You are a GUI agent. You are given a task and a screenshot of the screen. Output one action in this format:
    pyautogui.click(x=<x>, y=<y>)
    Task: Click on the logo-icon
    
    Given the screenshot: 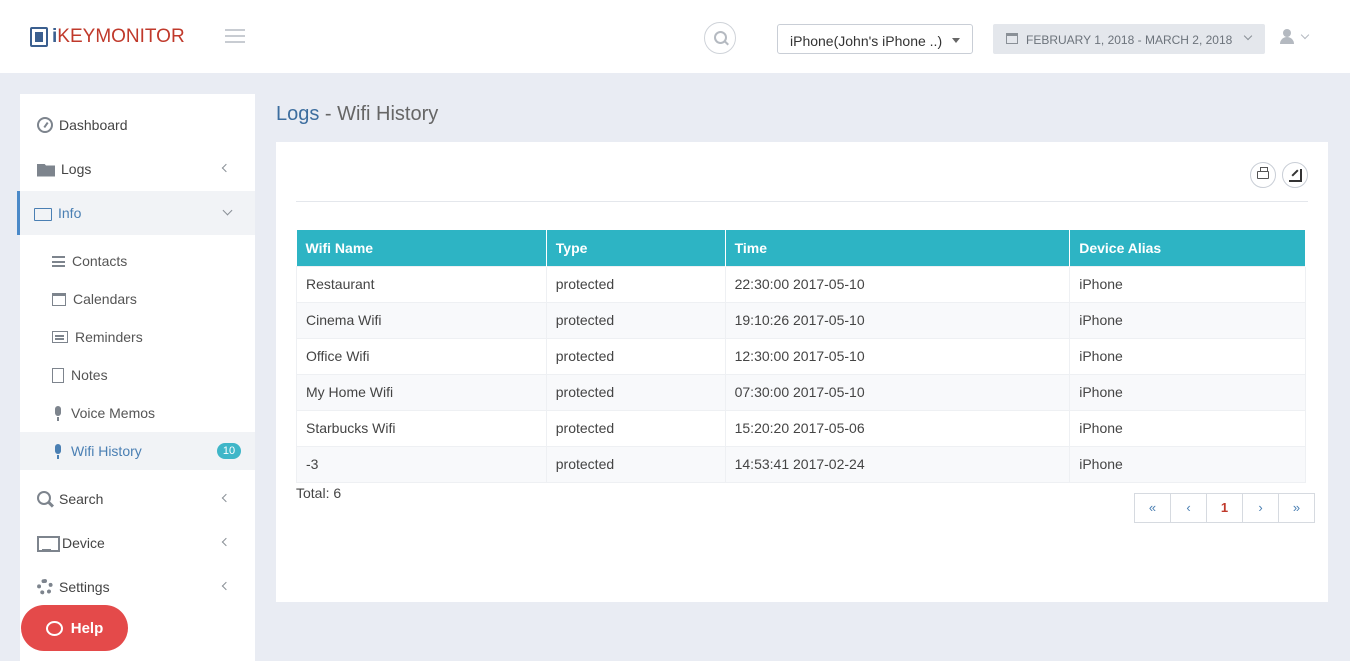 What is the action you would take?
    pyautogui.click(x=39, y=37)
    